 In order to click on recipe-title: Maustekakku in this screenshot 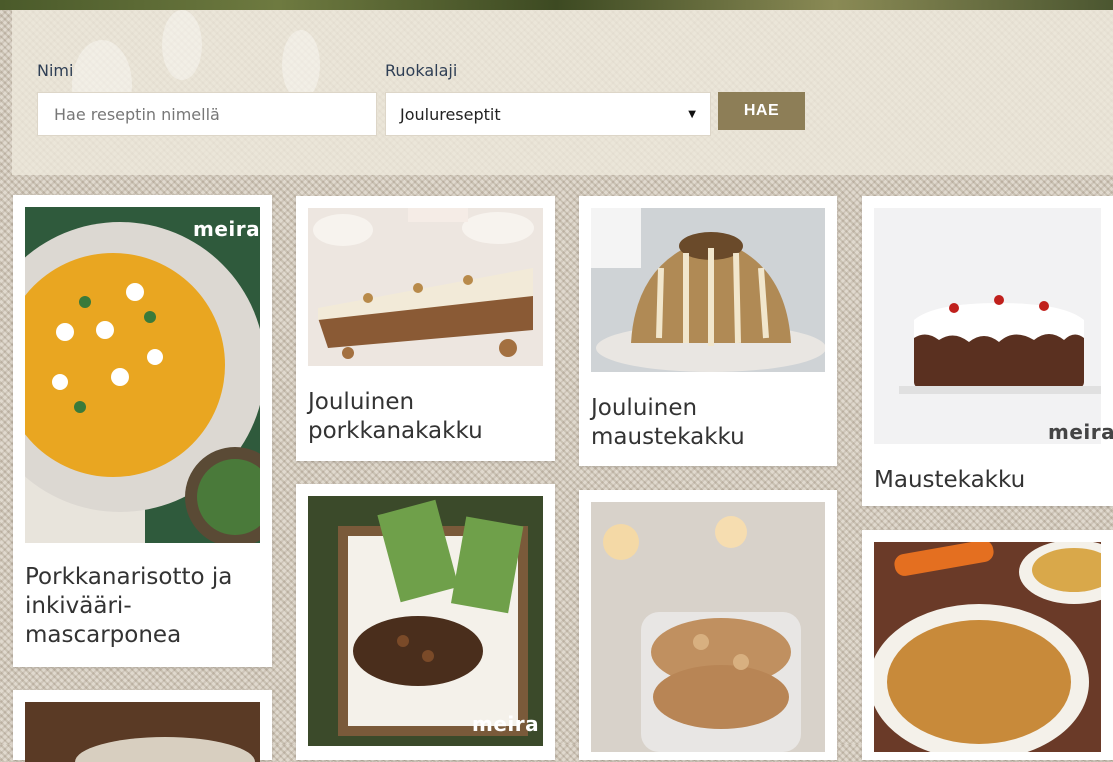, I will do `click(988, 480)`.